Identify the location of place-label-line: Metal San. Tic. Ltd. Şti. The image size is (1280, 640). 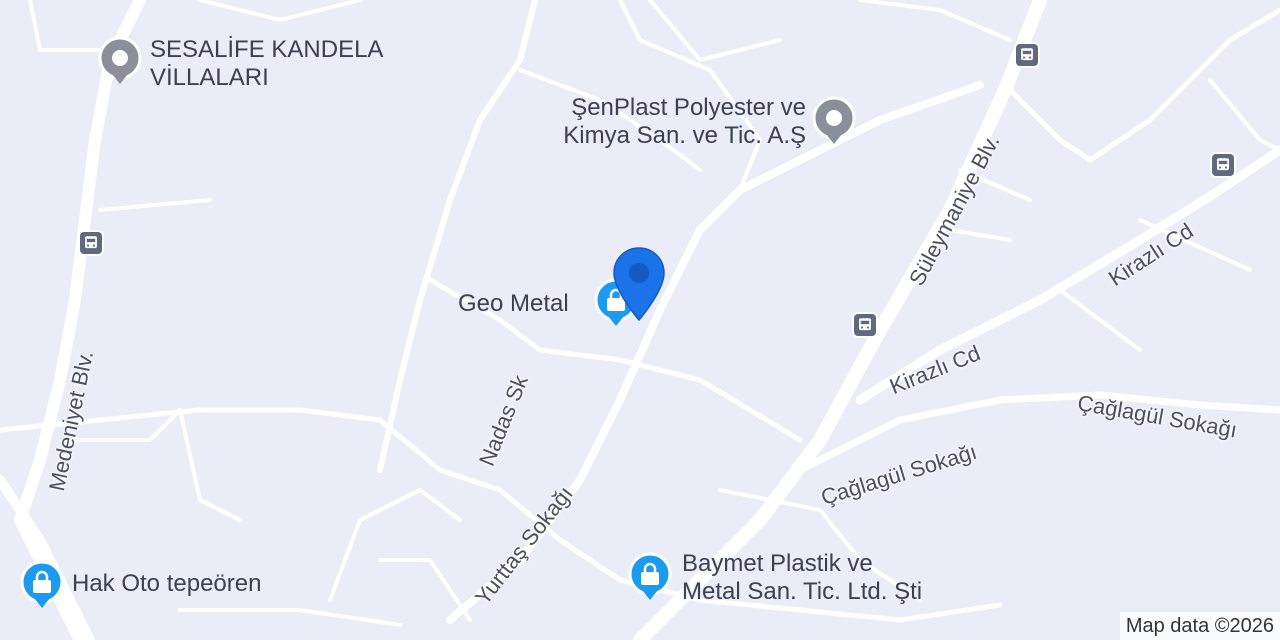
(802, 591).